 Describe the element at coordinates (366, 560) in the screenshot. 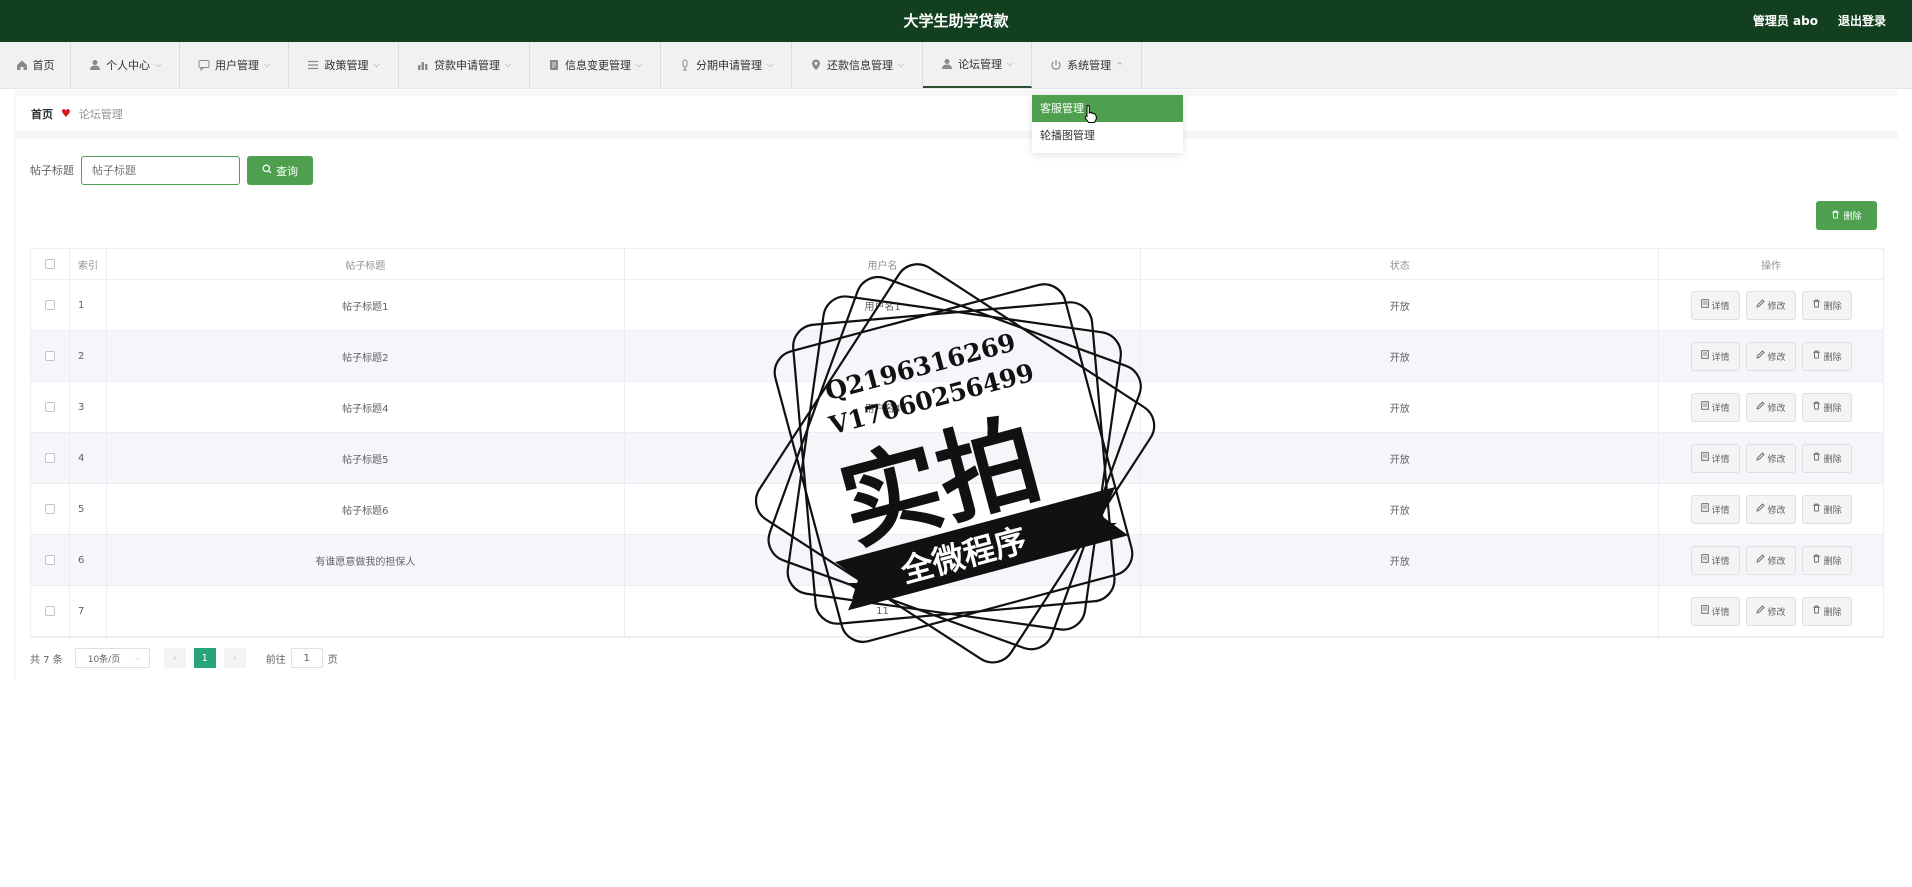

I see `row-title: 有谁愿意做我的担保人` at that location.